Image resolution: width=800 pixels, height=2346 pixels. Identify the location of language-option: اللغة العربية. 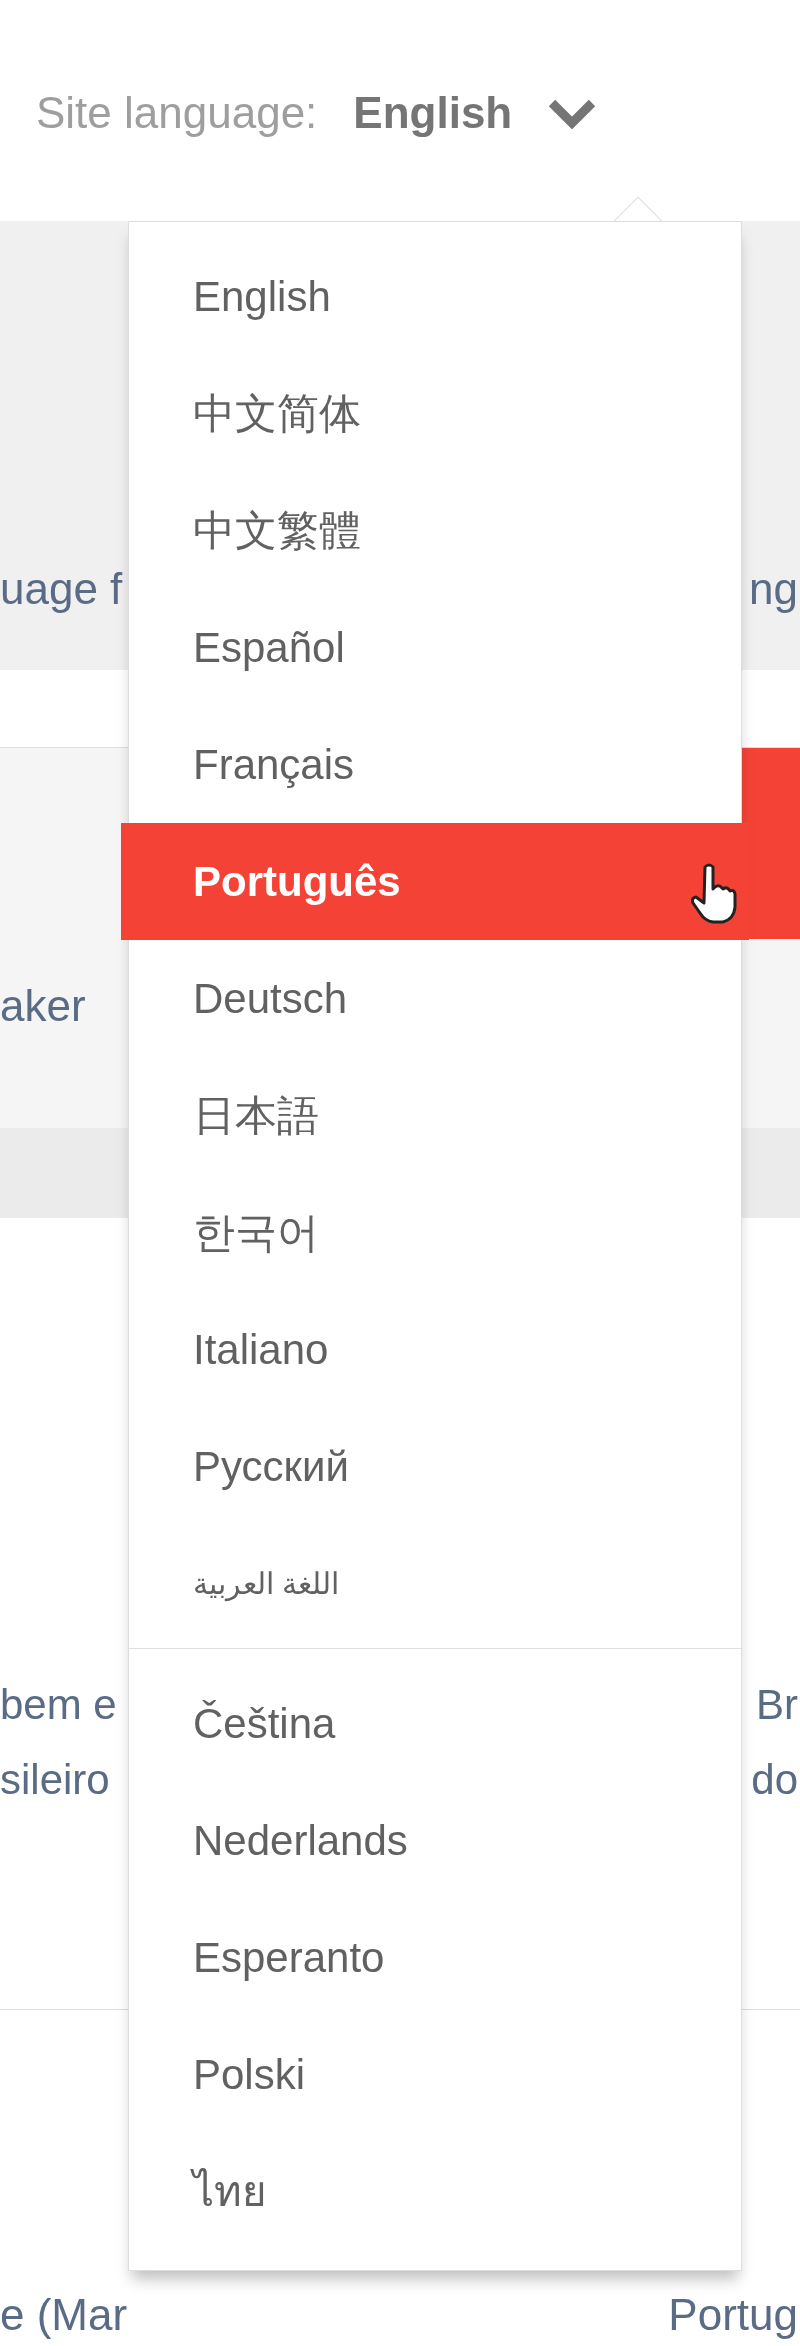
(435, 1583).